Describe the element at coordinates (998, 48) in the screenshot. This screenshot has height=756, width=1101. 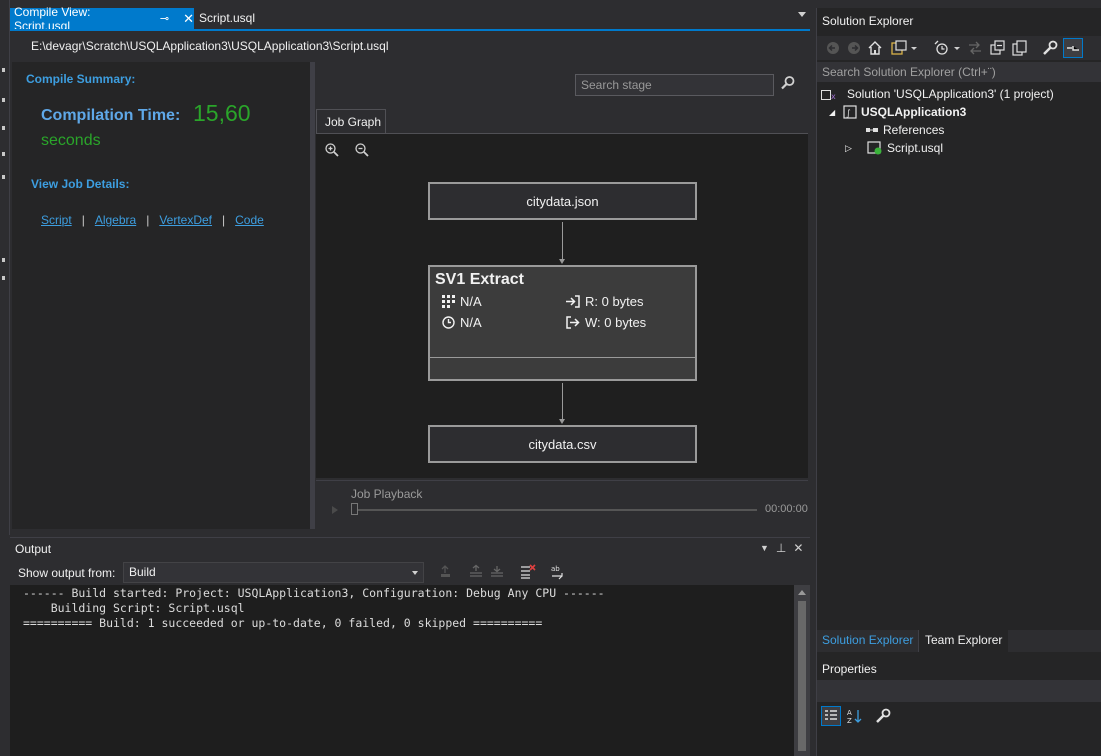
I see `collapse-all-icon` at that location.